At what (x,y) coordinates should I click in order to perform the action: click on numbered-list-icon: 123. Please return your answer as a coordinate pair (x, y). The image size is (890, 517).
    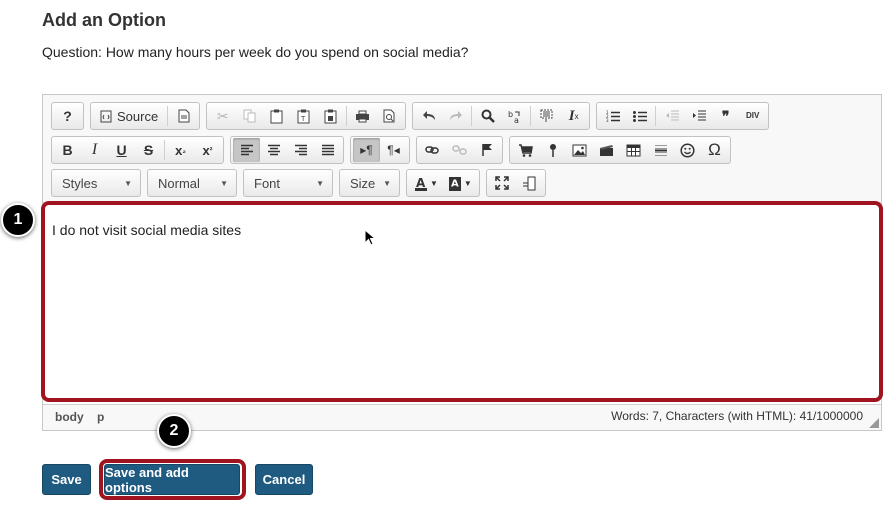
    Looking at the image, I should click on (612, 116).